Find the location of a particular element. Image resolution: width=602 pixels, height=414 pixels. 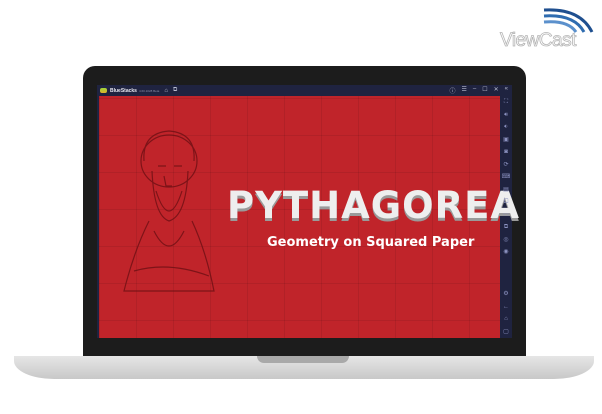

game-title: PYTHAGOREA is located at coordinates (373, 205).